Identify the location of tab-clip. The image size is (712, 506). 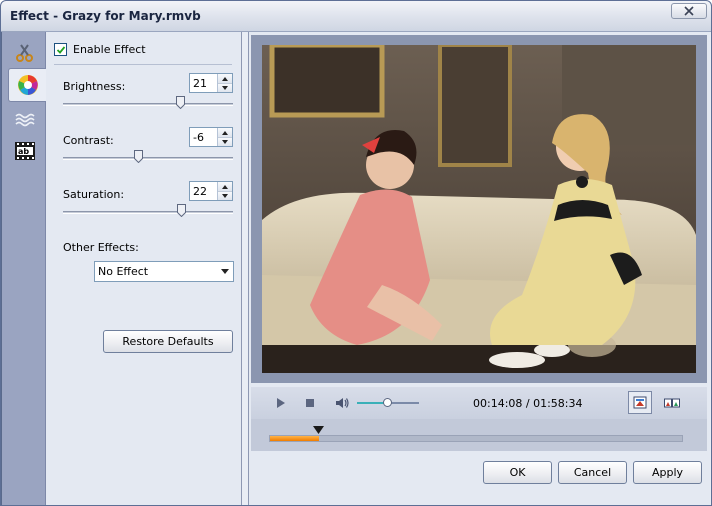
(24, 53).